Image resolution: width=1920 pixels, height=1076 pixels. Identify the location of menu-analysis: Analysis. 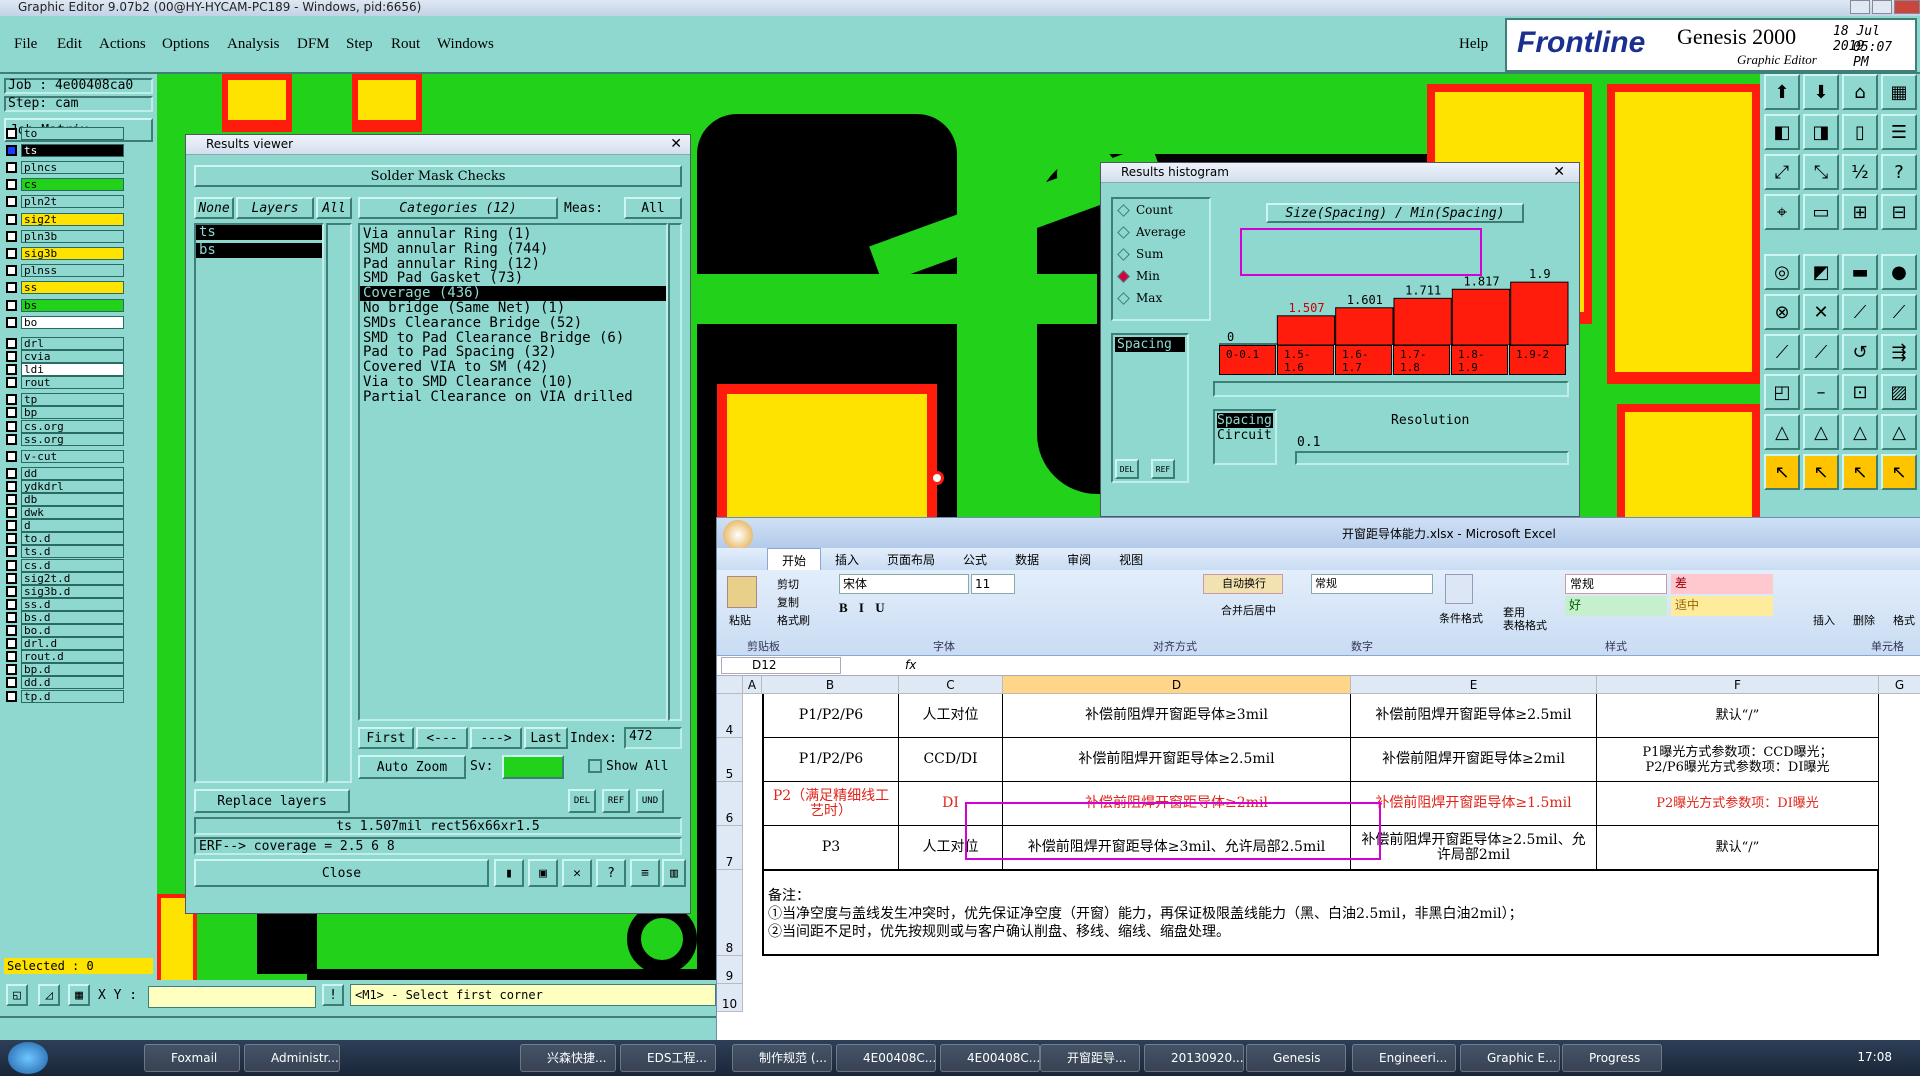
(253, 44).